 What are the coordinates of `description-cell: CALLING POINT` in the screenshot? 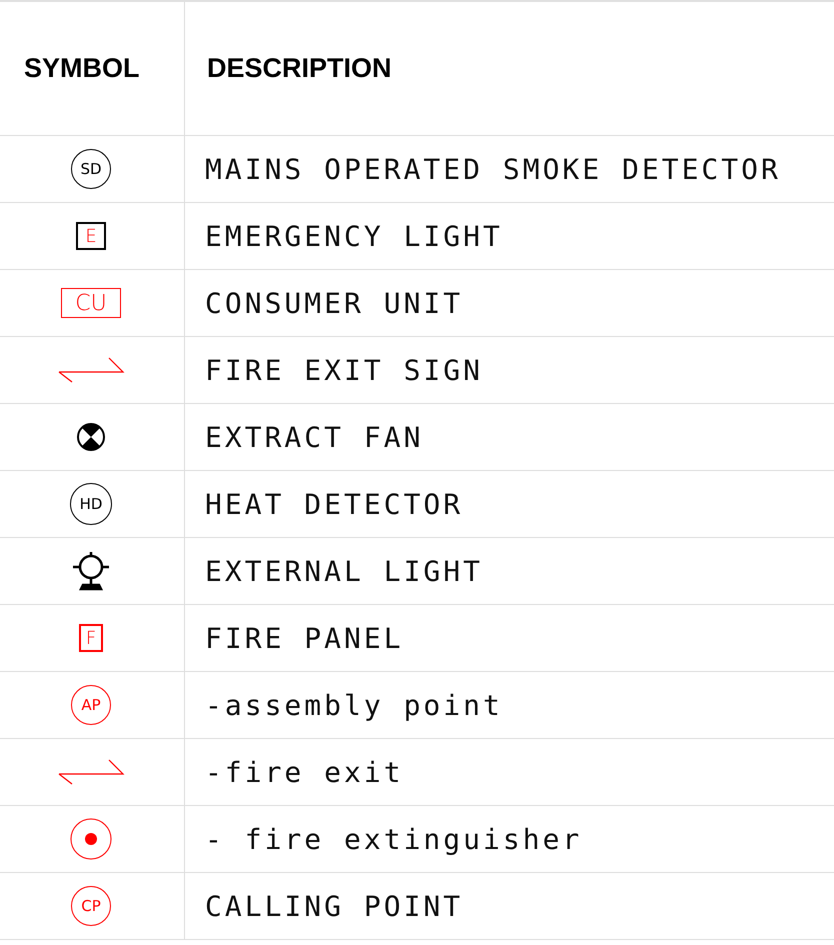 It's located at (509, 906).